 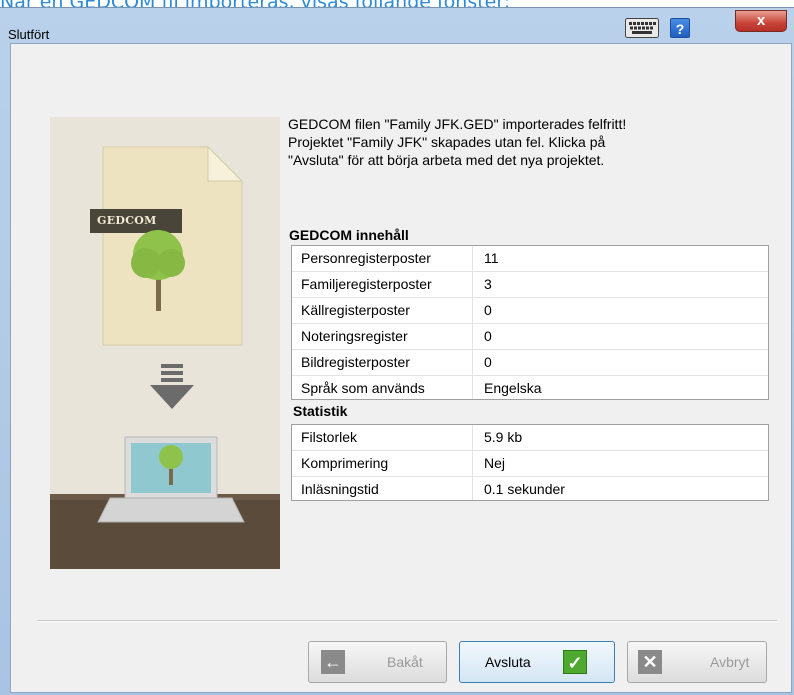 What do you see at coordinates (382, 463) in the screenshot?
I see `row-key: Komprimering` at bounding box center [382, 463].